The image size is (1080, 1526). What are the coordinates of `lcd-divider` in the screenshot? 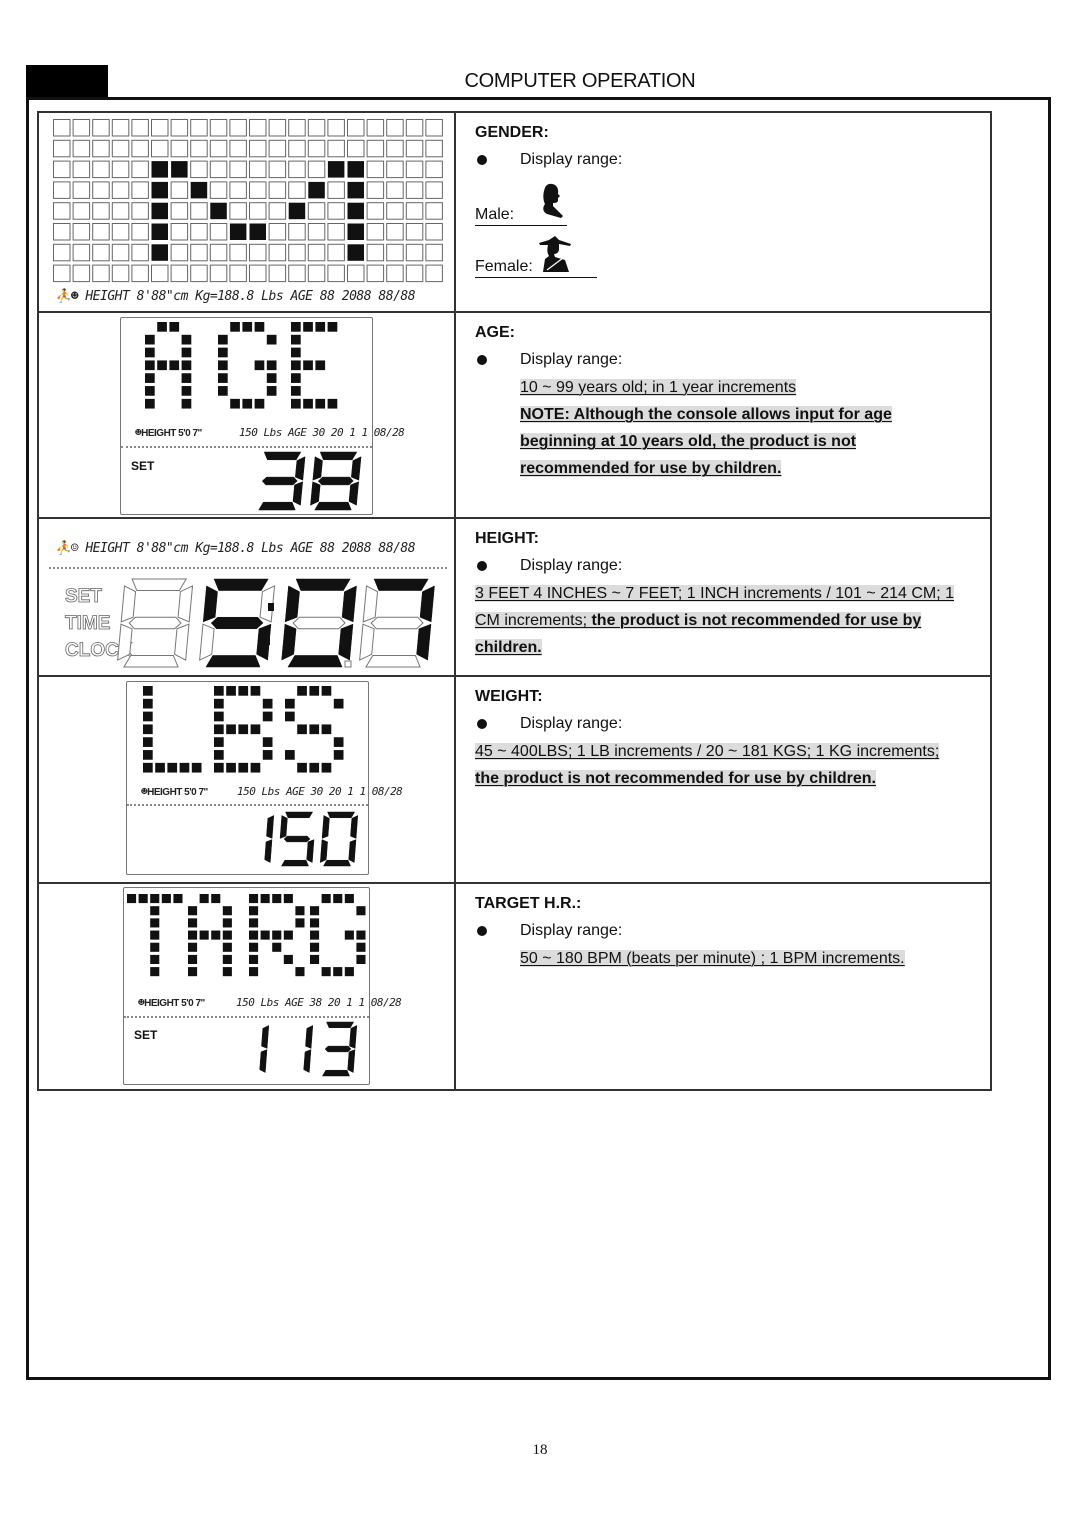 It's located at (248, 568).